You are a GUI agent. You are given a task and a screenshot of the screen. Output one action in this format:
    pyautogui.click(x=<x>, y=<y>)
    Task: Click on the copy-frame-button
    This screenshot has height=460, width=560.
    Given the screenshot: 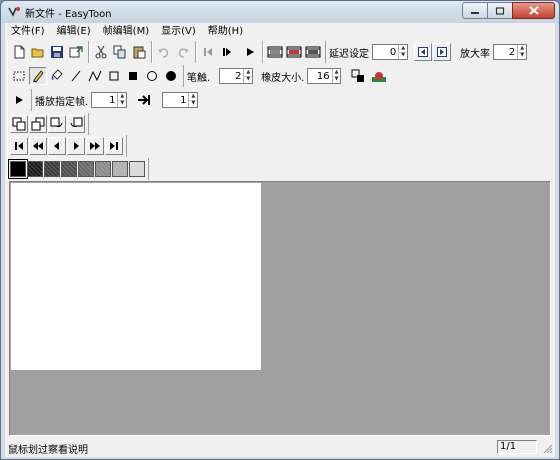 What is the action you would take?
    pyautogui.click(x=57, y=124)
    